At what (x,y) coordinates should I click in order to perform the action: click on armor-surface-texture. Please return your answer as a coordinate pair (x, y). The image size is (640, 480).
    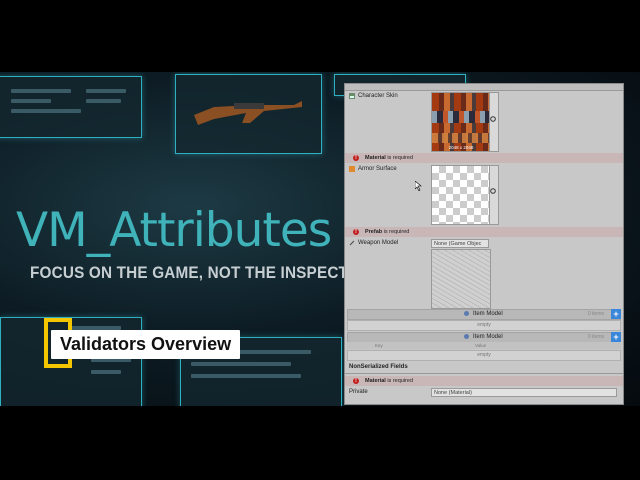
    Looking at the image, I should click on (461, 195).